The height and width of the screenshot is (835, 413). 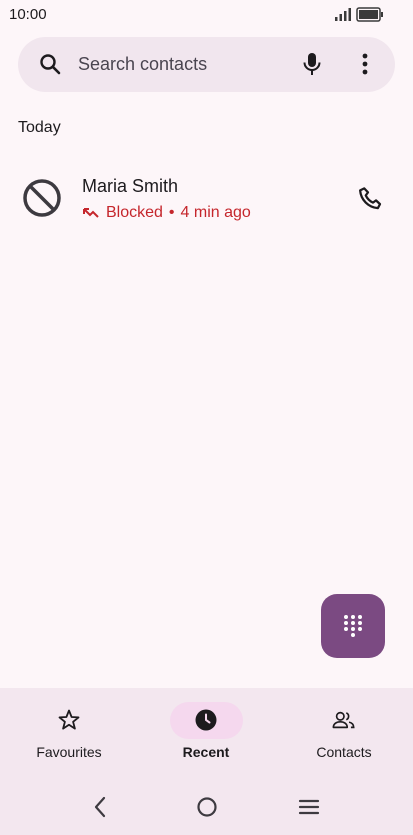 I want to click on dialpad-button, so click(x=353, y=626).